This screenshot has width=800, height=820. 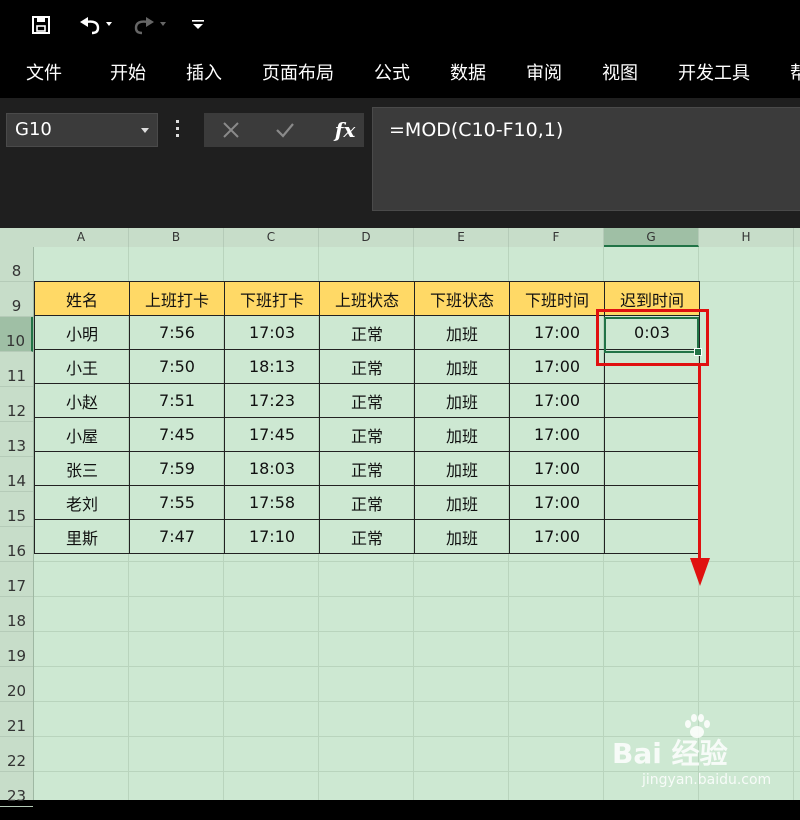 I want to click on row-header-13: 13, so click(x=16, y=439).